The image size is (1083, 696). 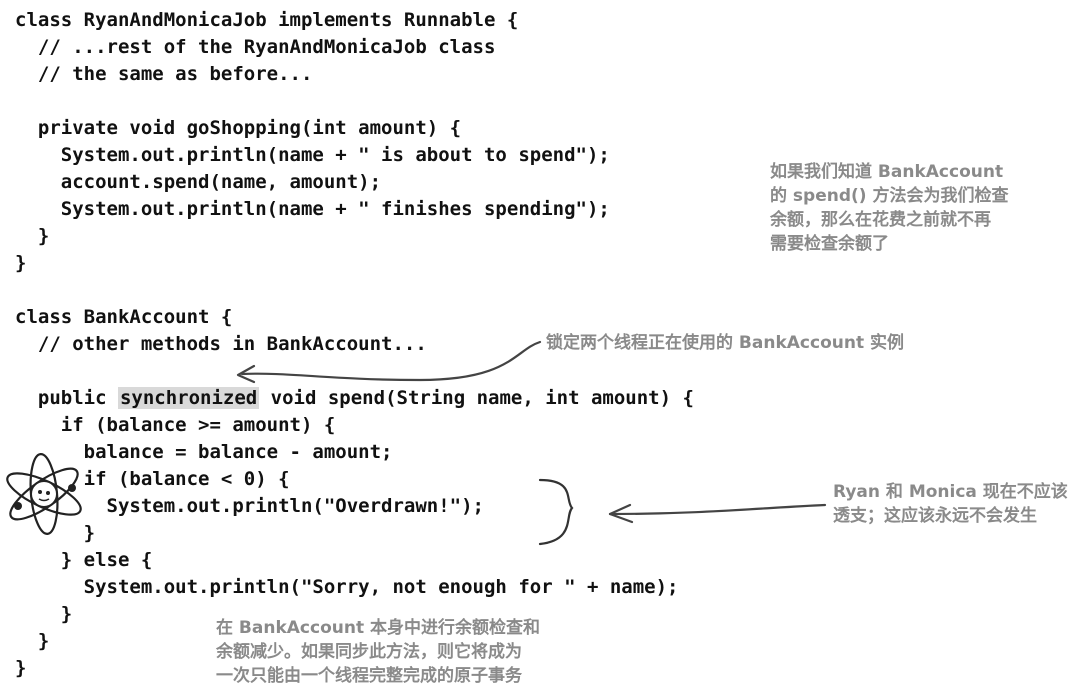 I want to click on code-line-close-bankaccount: }, so click(x=21, y=668).